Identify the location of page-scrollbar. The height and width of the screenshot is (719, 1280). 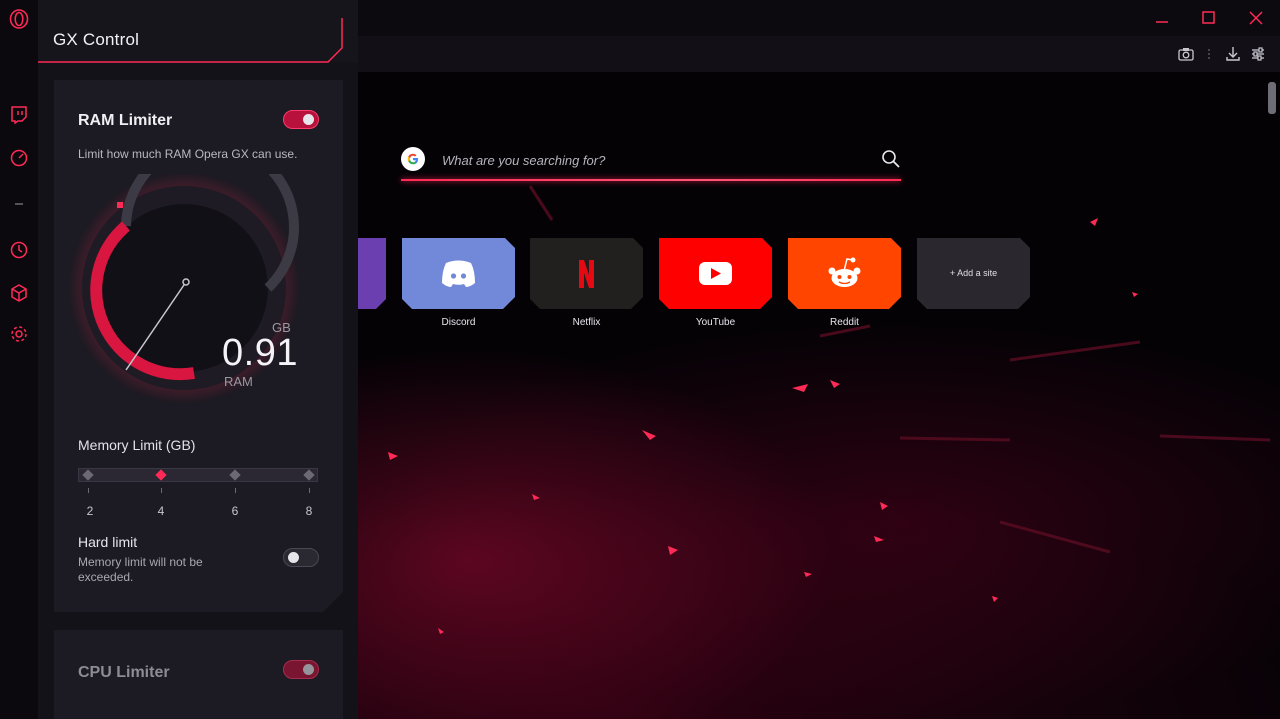
(1272, 98).